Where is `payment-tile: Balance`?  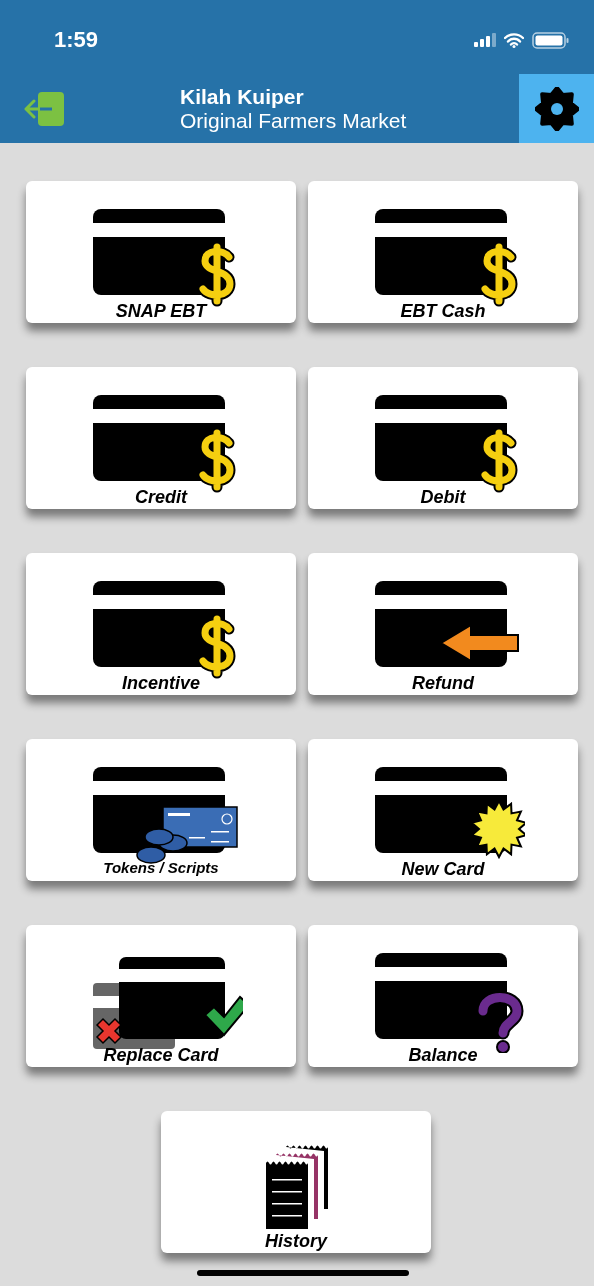 payment-tile: Balance is located at coordinates (443, 996).